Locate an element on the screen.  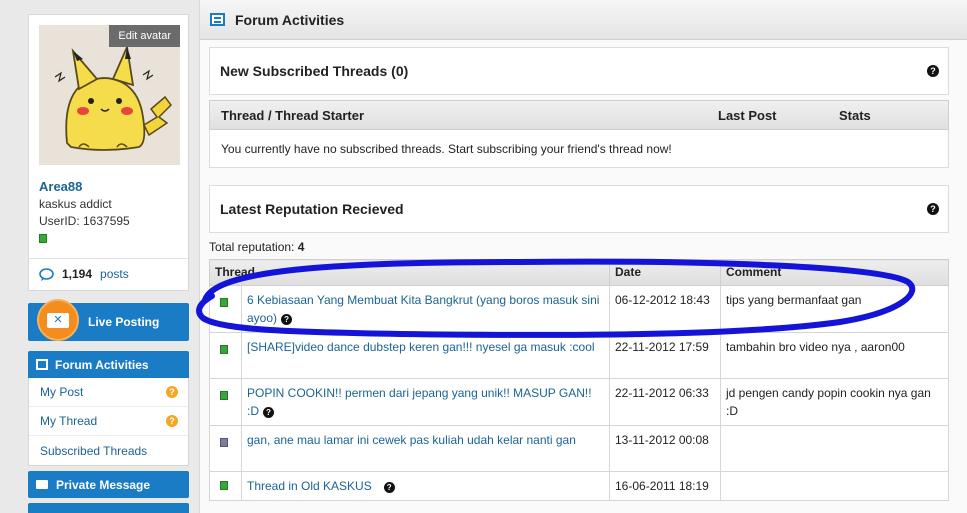
reputation-panel: Latest Reputation Recieved ? is located at coordinates (579, 209).